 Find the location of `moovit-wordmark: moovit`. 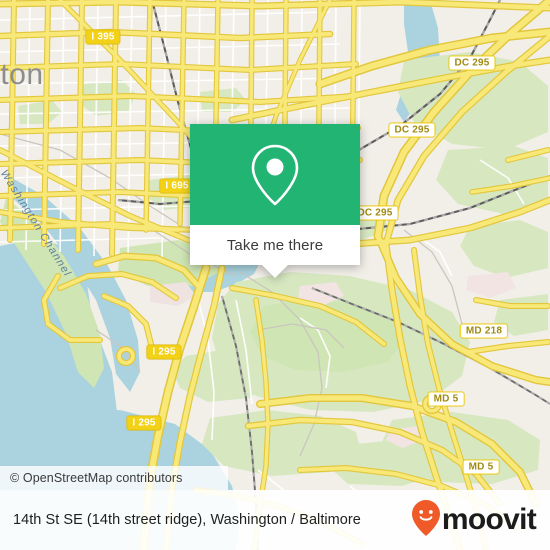

moovit-wordmark: moovit is located at coordinates (489, 519).